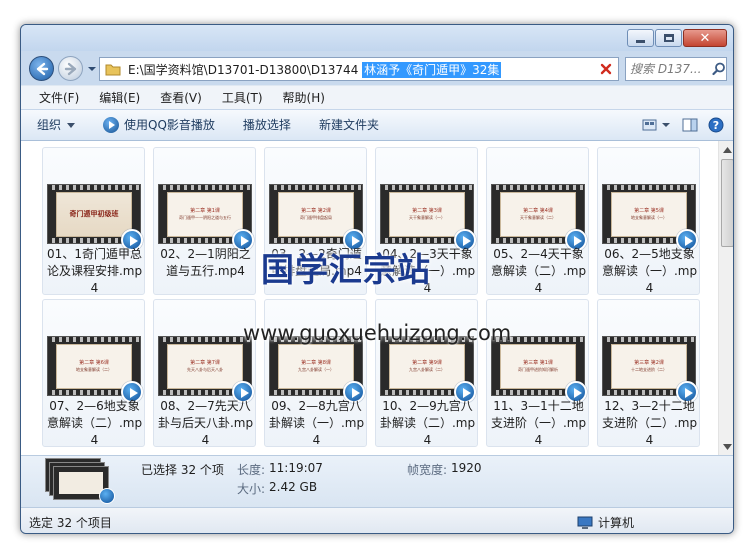 This screenshot has width=754, height=555. What do you see at coordinates (649, 217) in the screenshot?
I see `thumbnail-subtitle: 地支象意解读（一）` at bounding box center [649, 217].